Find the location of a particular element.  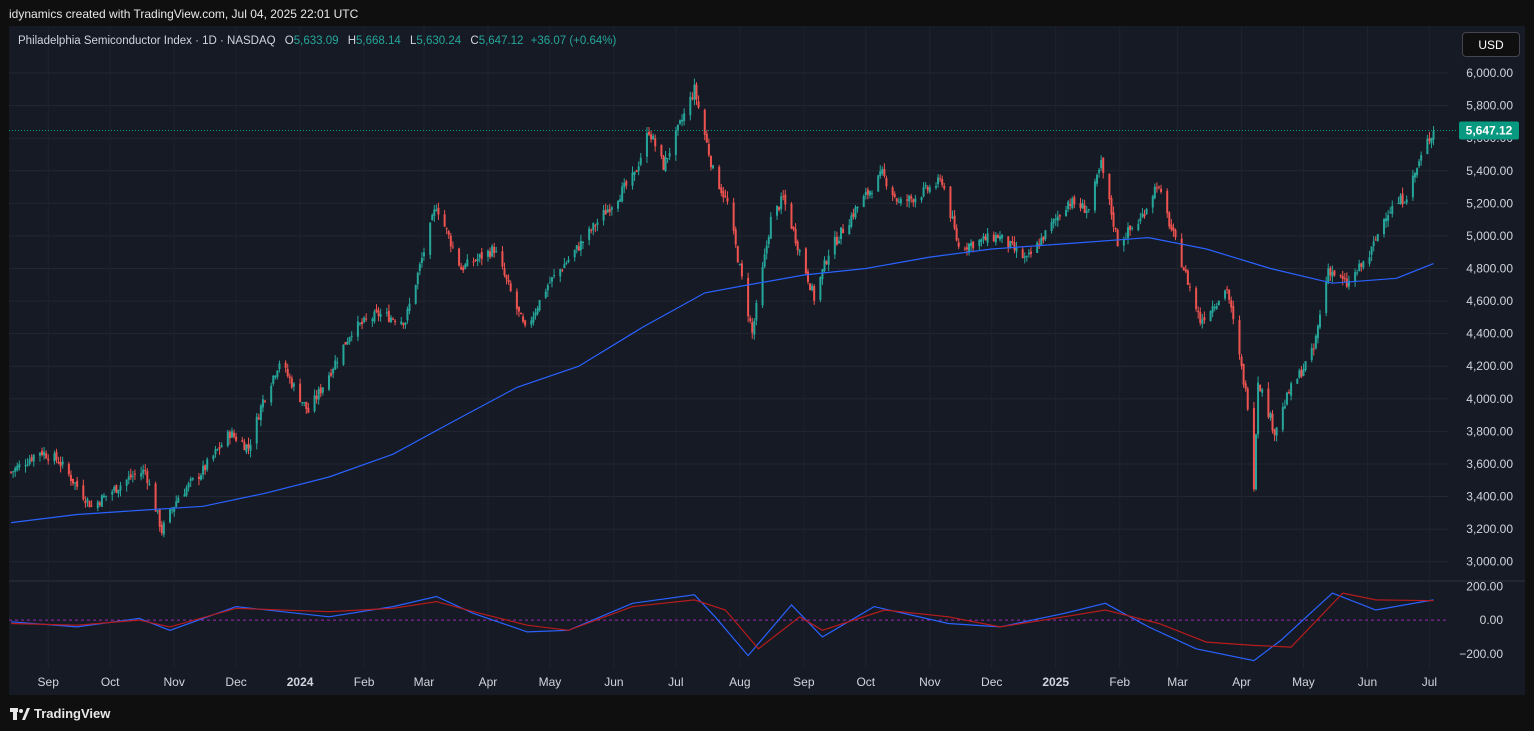

time-axis-label: Dec is located at coordinates (235, 682).